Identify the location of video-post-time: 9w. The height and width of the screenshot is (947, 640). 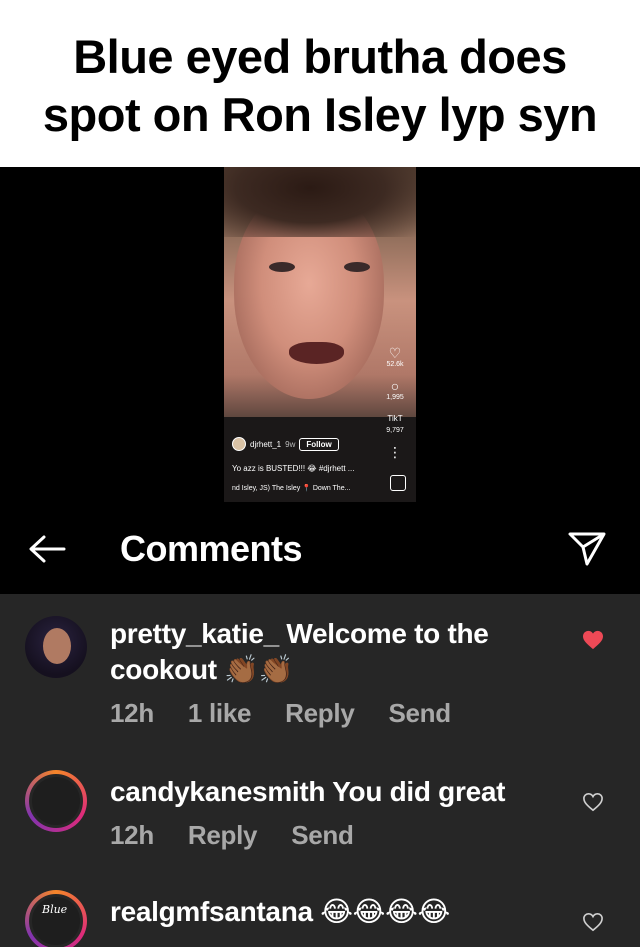
(290, 444).